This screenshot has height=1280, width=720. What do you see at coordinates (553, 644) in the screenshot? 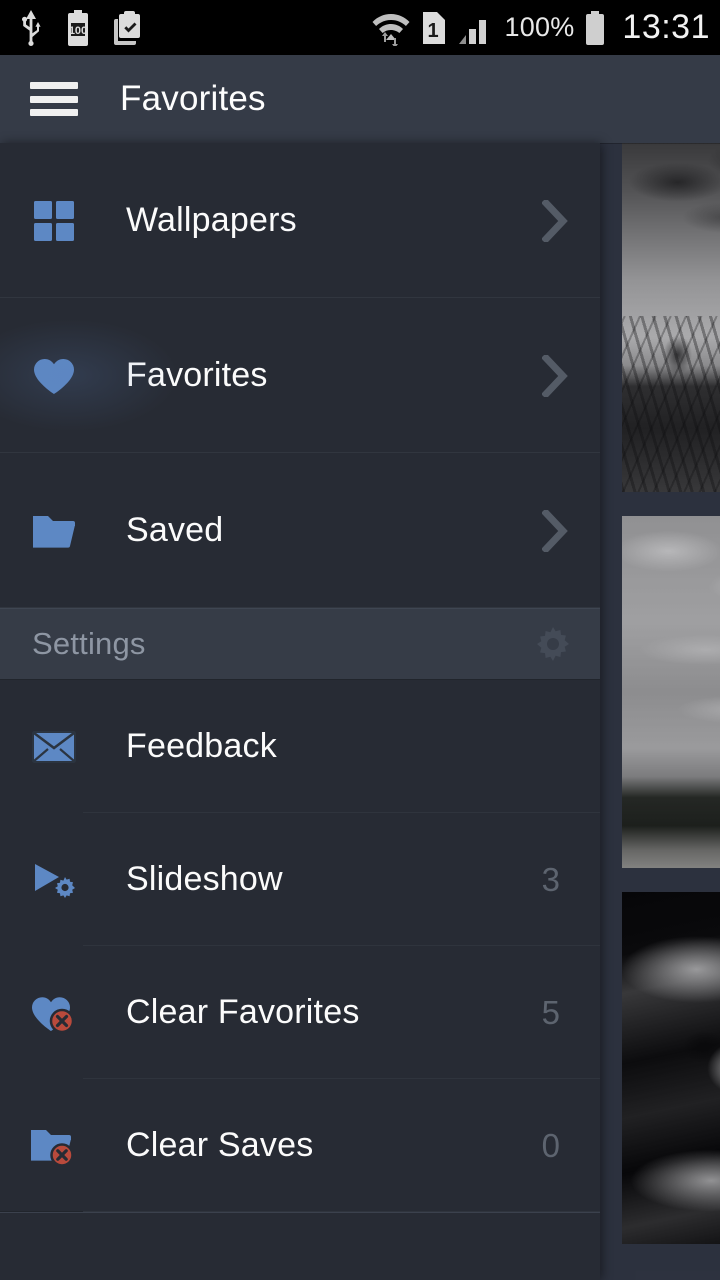
I see `gear-icon` at bounding box center [553, 644].